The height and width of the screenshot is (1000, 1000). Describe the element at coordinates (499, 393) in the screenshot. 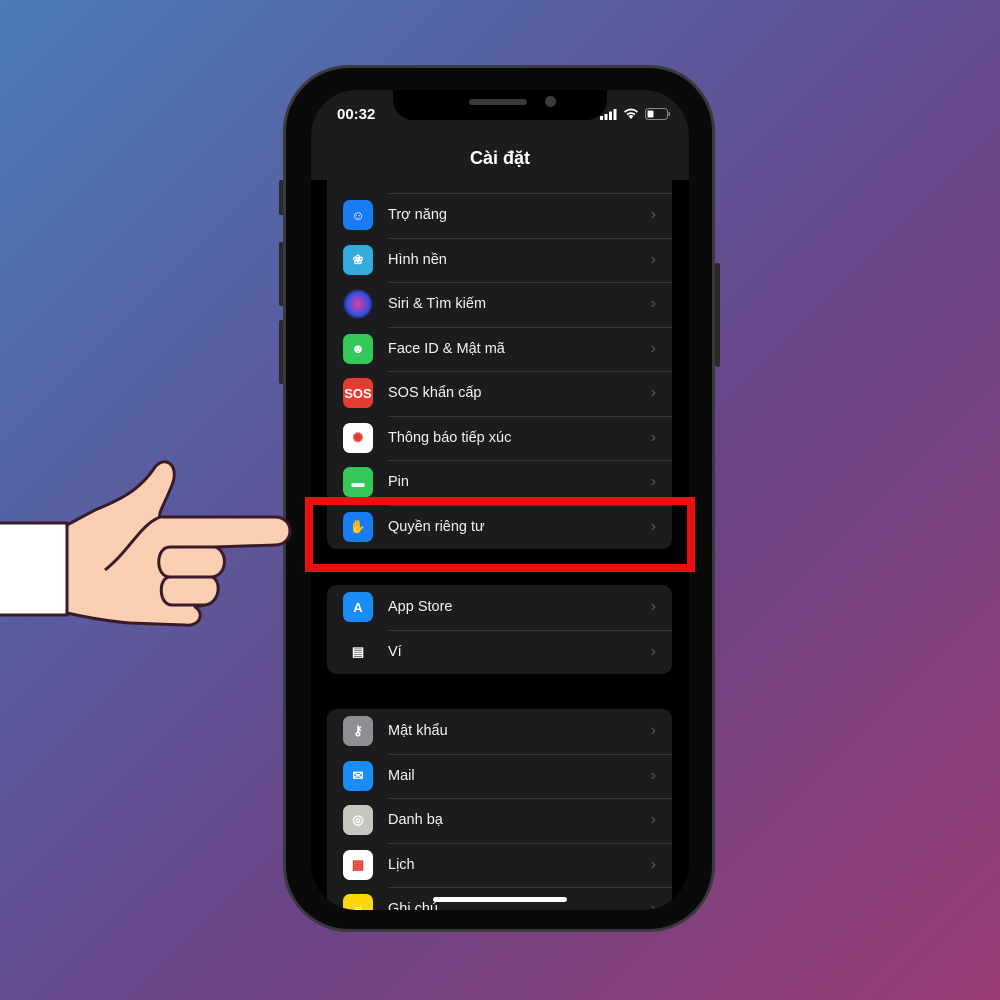

I see `settings-row: SOS SOS khẩn cấp ›` at that location.